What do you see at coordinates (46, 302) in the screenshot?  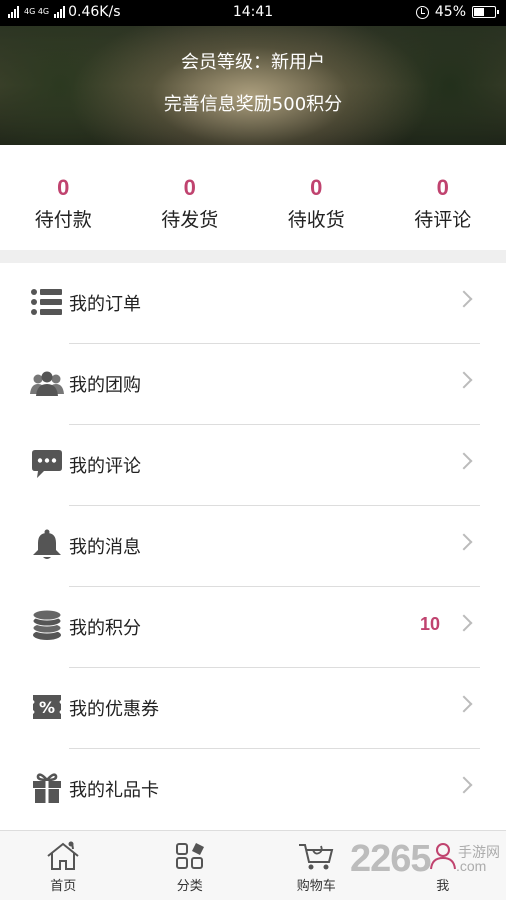 I see `list-icon` at bounding box center [46, 302].